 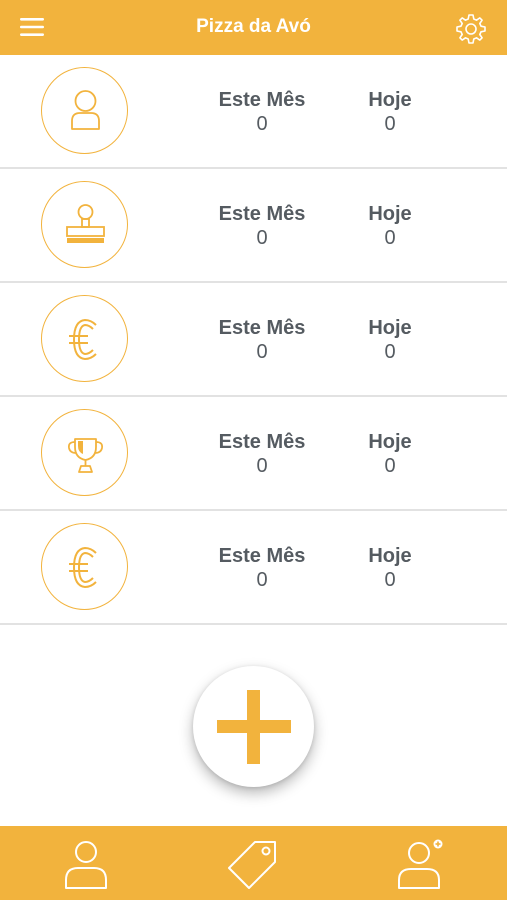 I want to click on plus-bar-vertical, so click(x=253, y=727).